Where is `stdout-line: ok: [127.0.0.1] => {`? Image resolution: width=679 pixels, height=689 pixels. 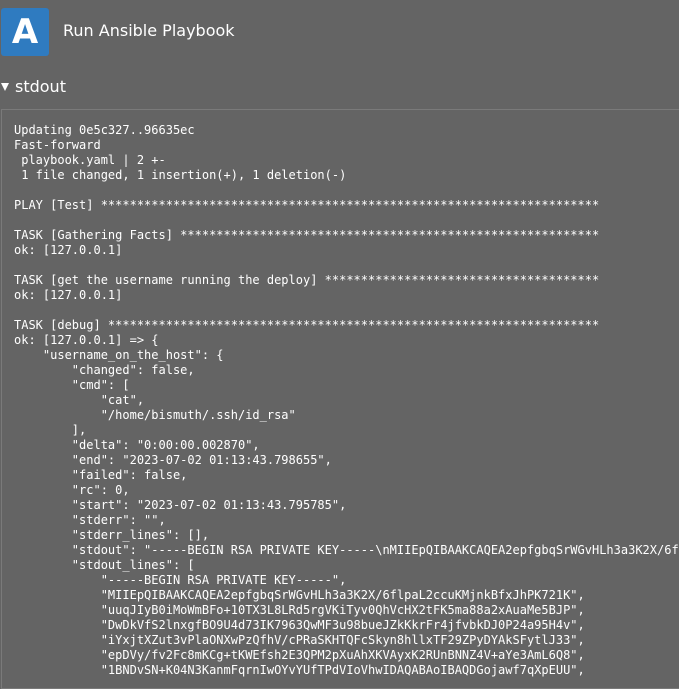
stdout-line: ok: [127.0.0.1] => { is located at coordinates (86, 340).